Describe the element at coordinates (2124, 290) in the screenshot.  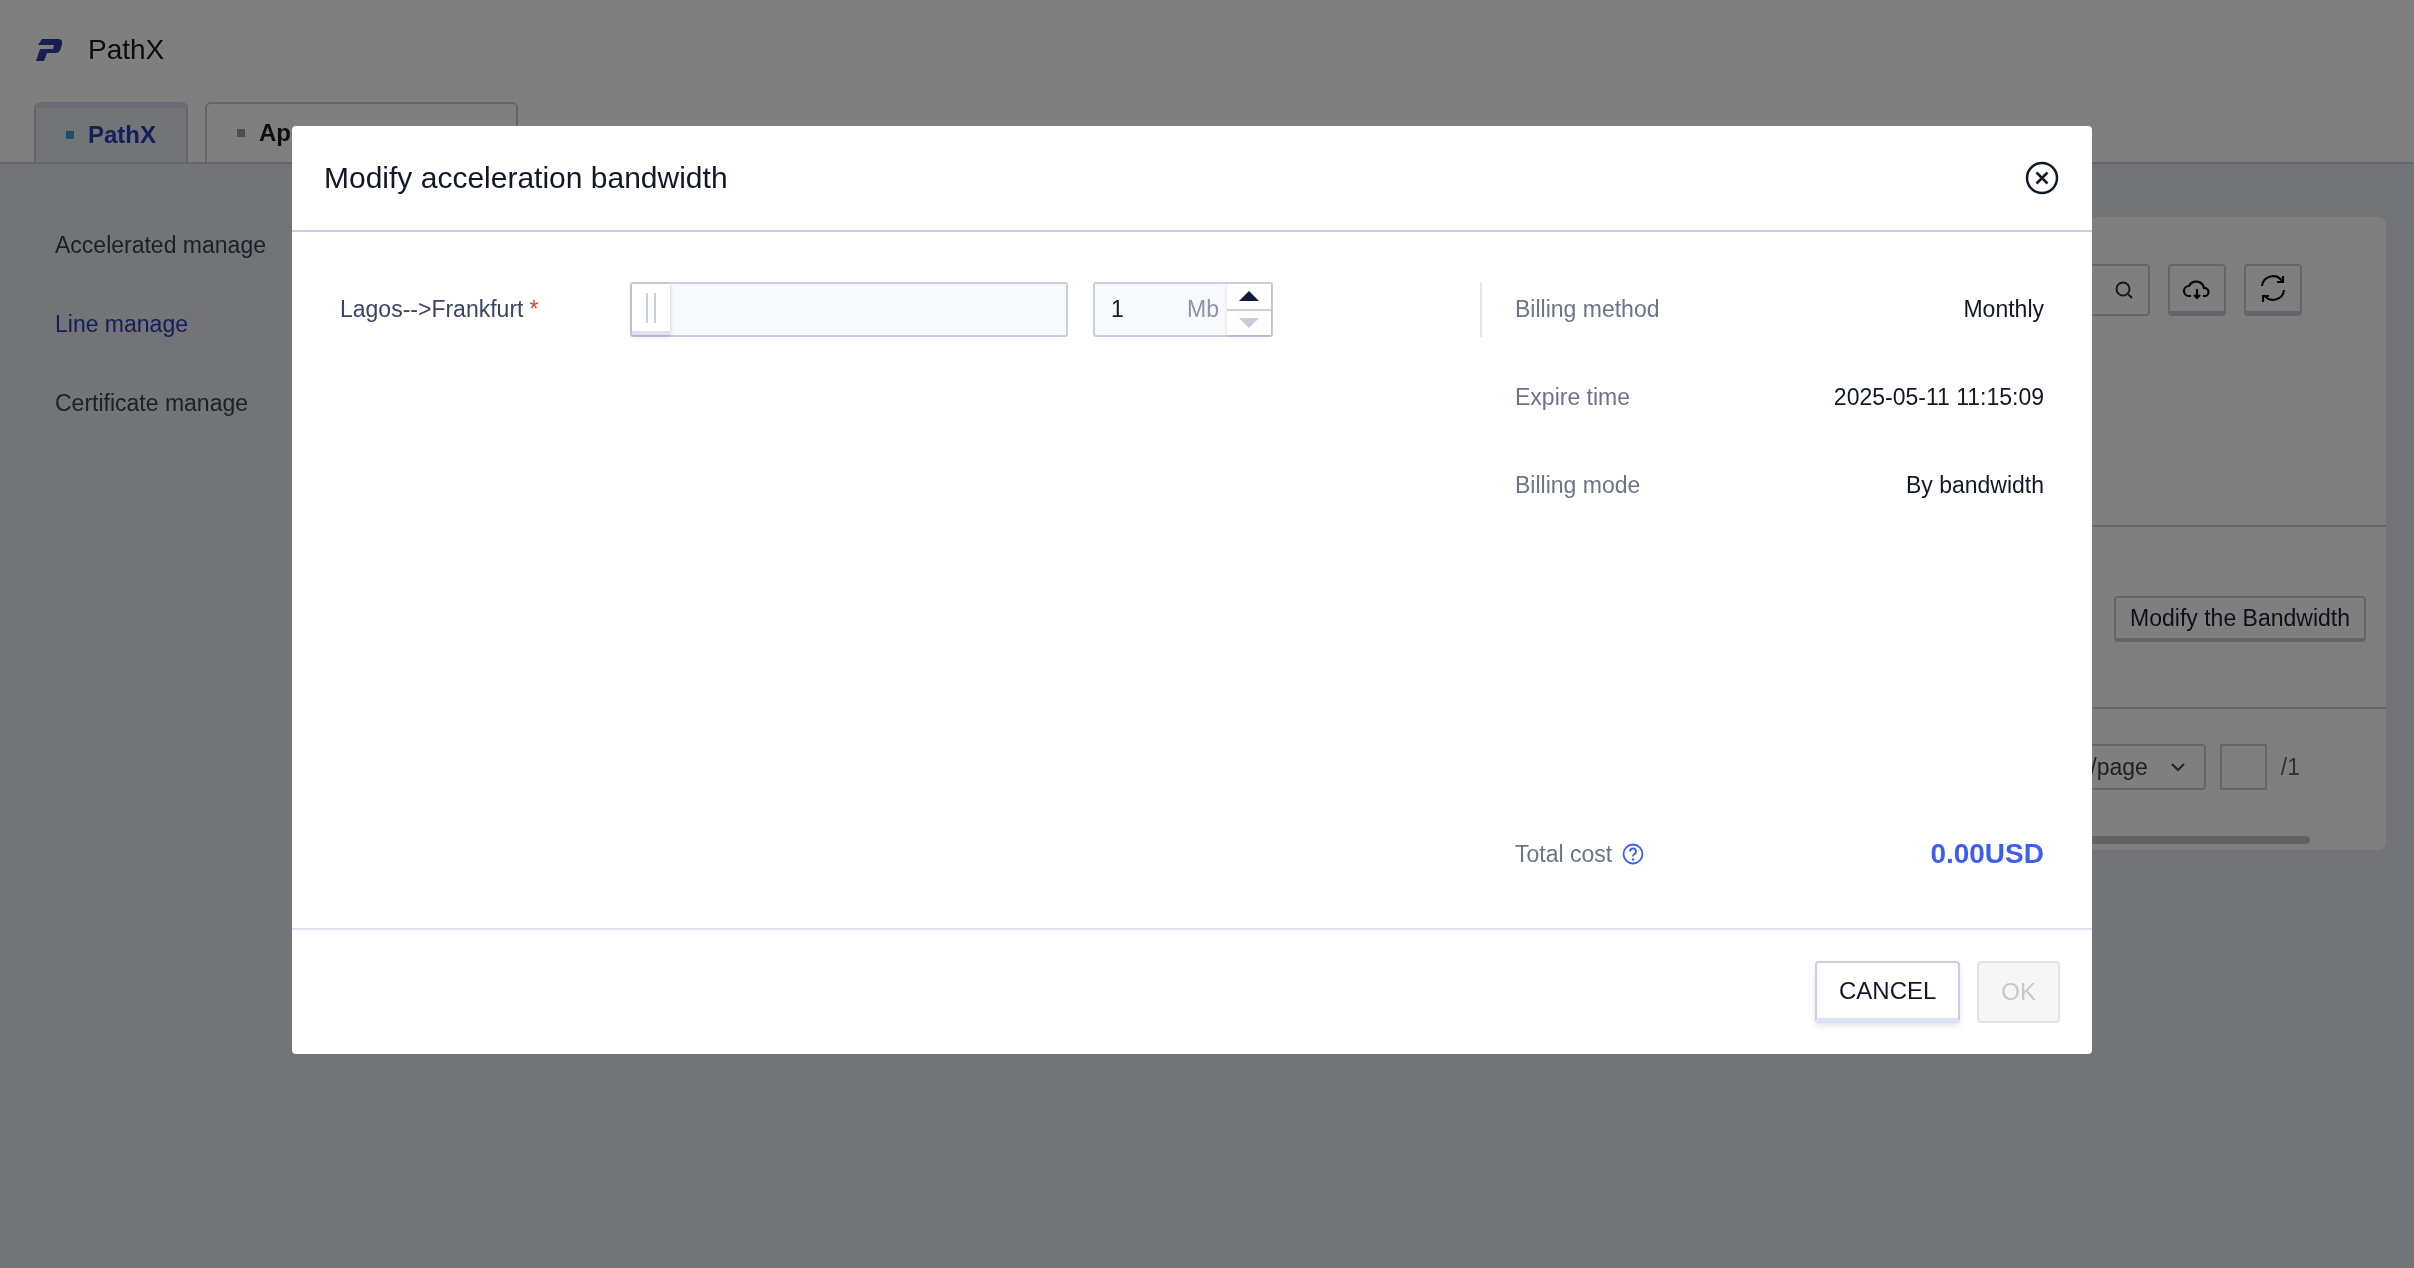
I see `search-icon` at that location.